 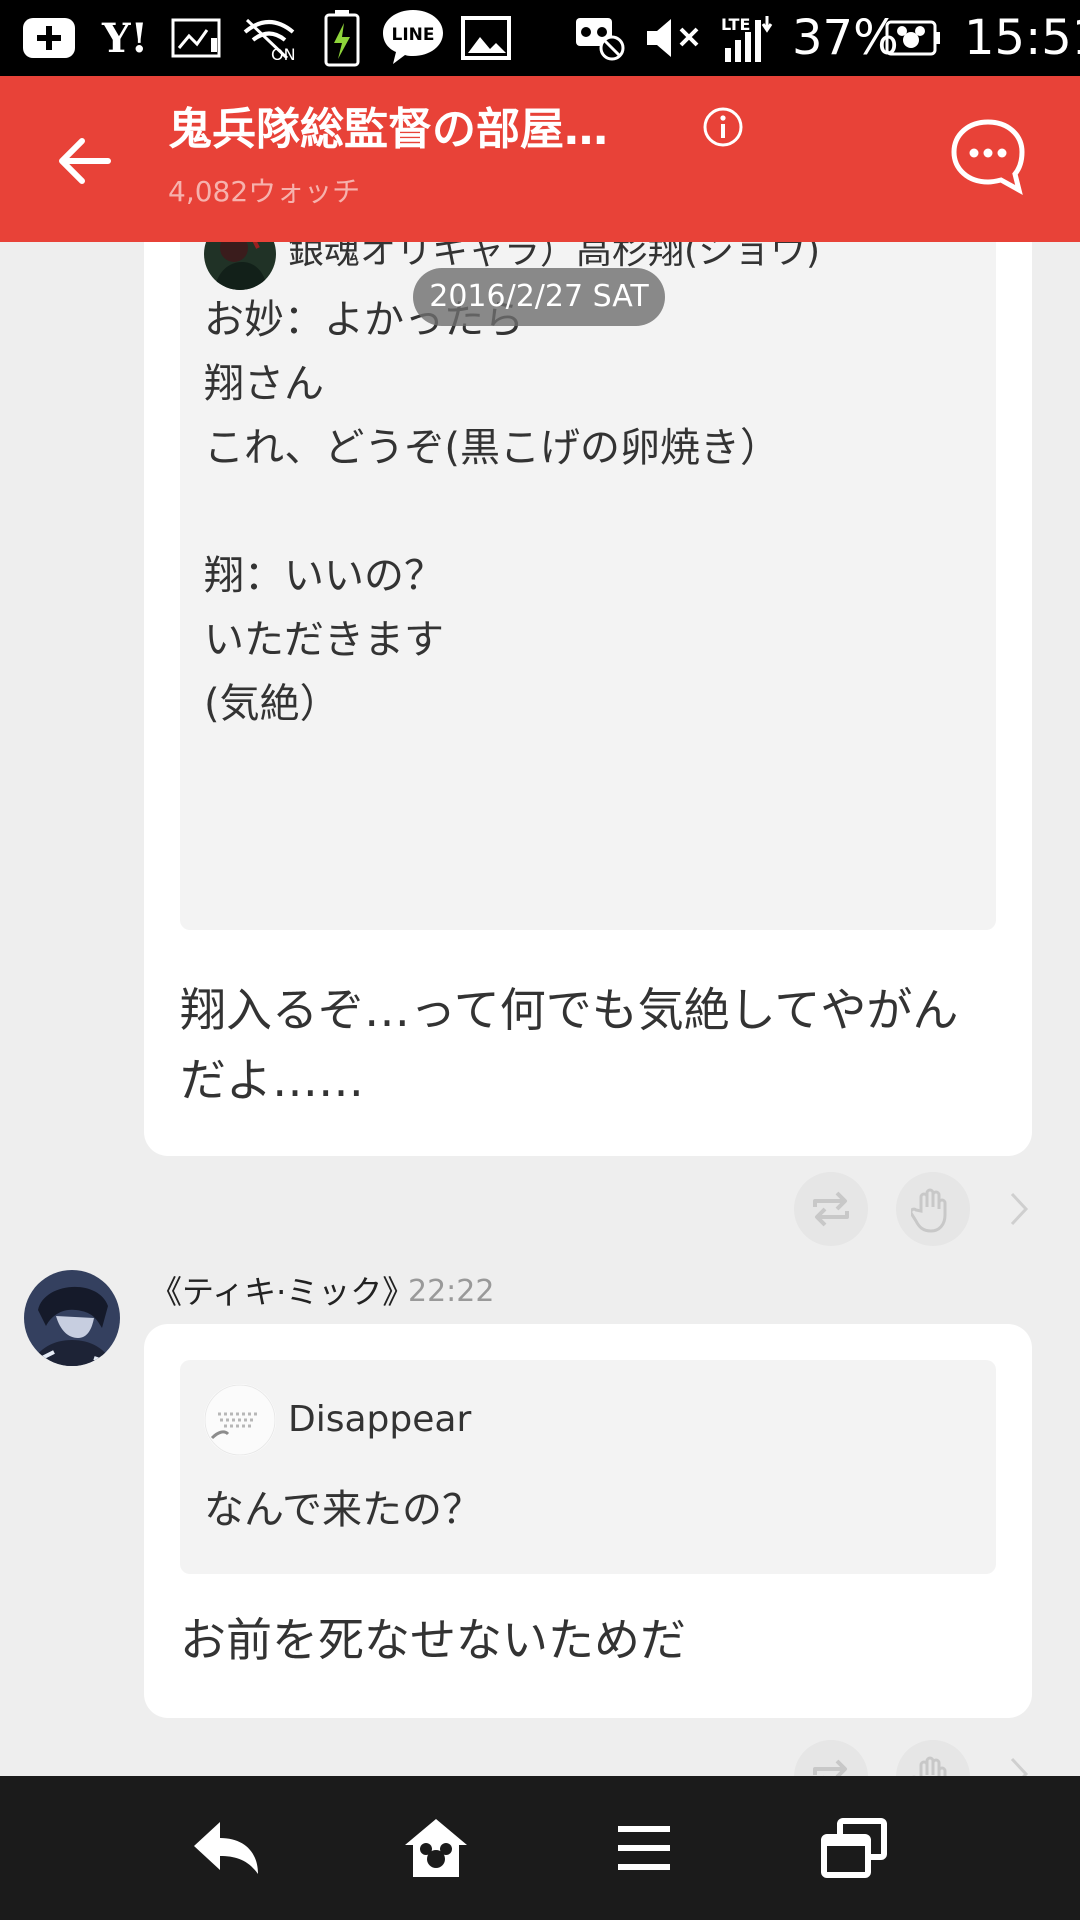 What do you see at coordinates (540, 1848) in the screenshot?
I see `system-nav-bar` at bounding box center [540, 1848].